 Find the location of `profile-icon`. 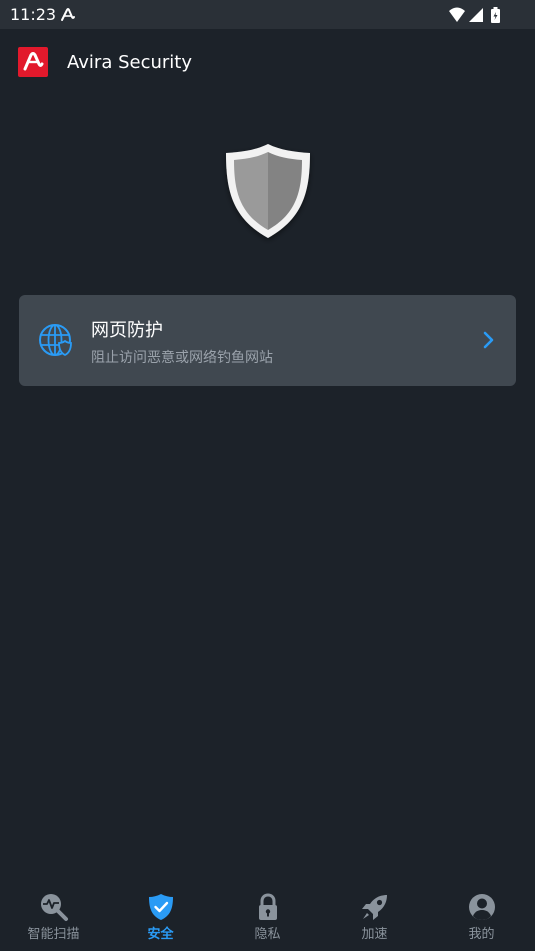

profile-icon is located at coordinates (481, 907).